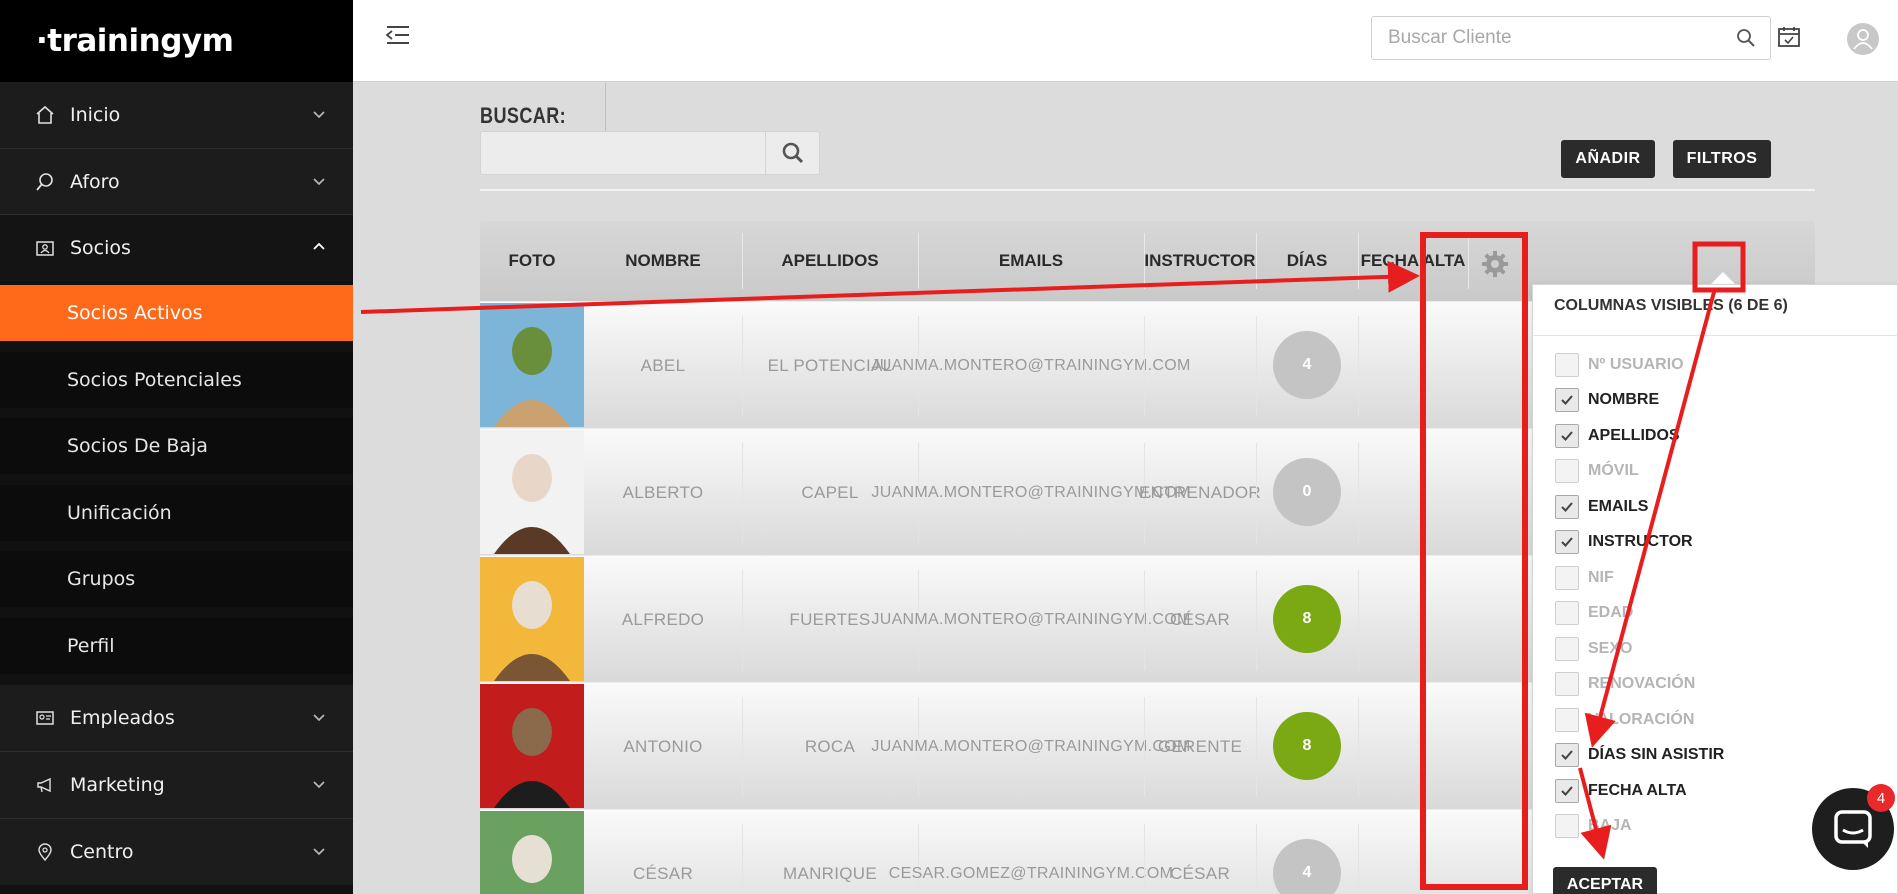 Image resolution: width=1898 pixels, height=894 pixels. I want to click on sidebar-subitem-socios-potenciales: Socios Potenciales, so click(176, 380).